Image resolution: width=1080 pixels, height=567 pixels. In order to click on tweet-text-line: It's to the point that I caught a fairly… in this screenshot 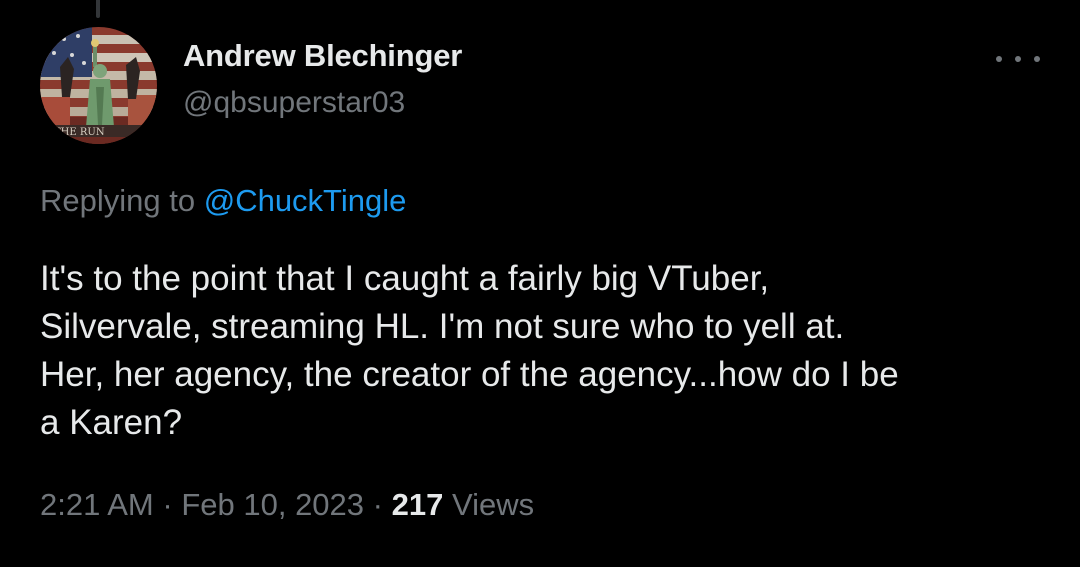, I will do `click(405, 278)`.